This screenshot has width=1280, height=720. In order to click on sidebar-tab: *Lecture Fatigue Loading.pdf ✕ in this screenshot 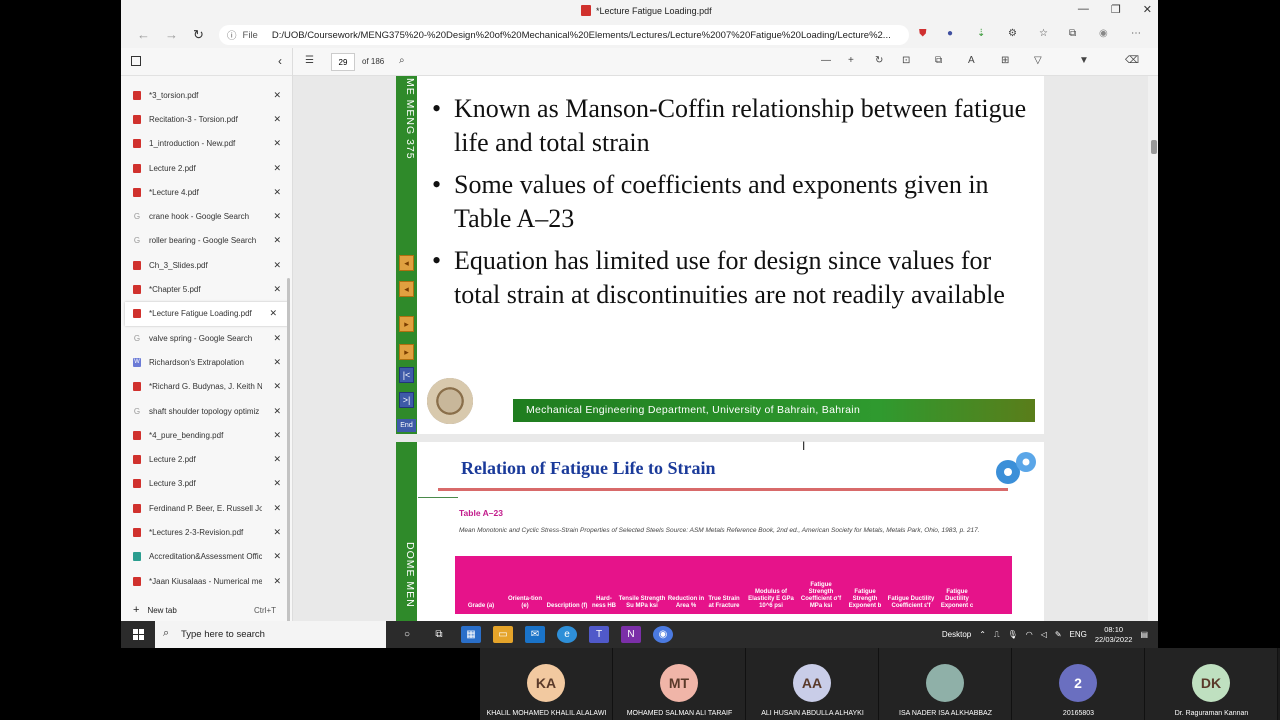, I will do `click(206, 313)`.